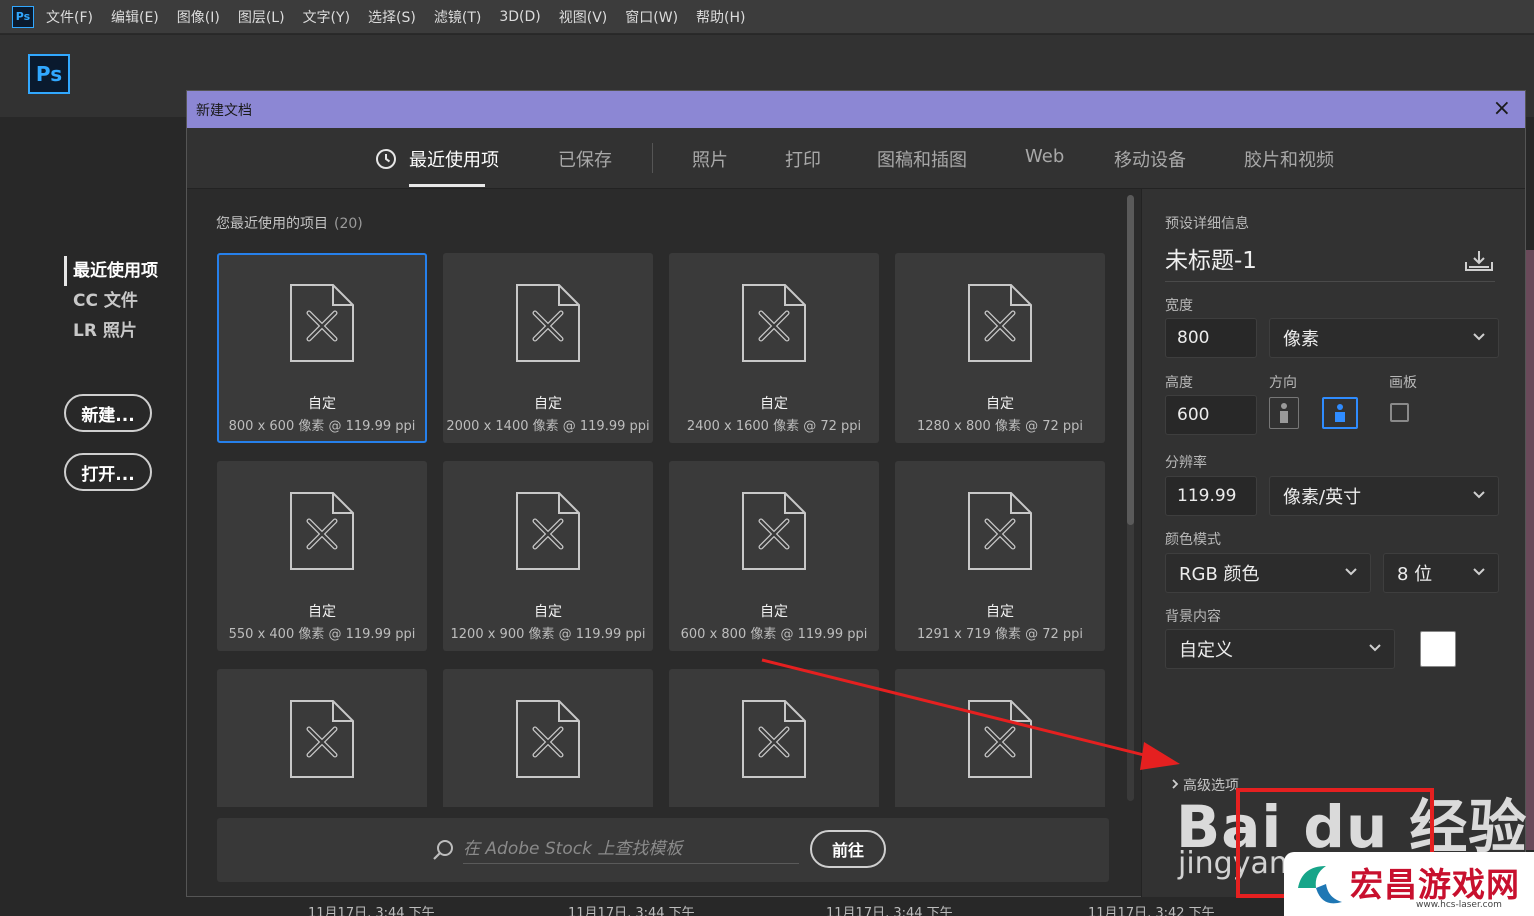 The image size is (1534, 916). What do you see at coordinates (1459, 905) in the screenshot?
I see `site-logo-url: www.hcs-laser.com` at bounding box center [1459, 905].